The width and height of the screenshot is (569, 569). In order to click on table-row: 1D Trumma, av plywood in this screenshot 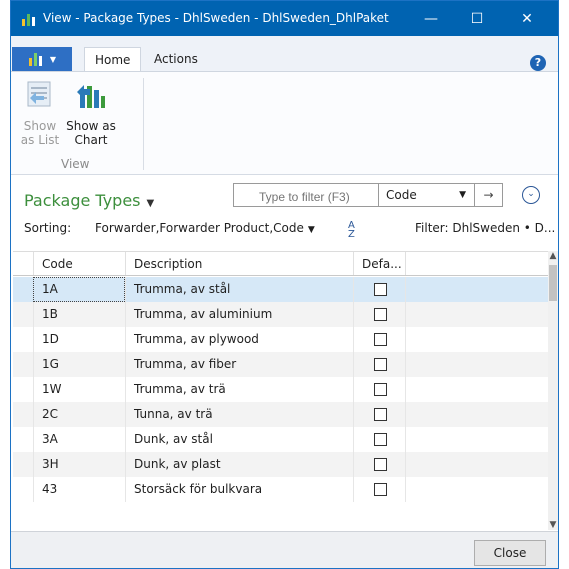, I will do `click(280, 339)`.